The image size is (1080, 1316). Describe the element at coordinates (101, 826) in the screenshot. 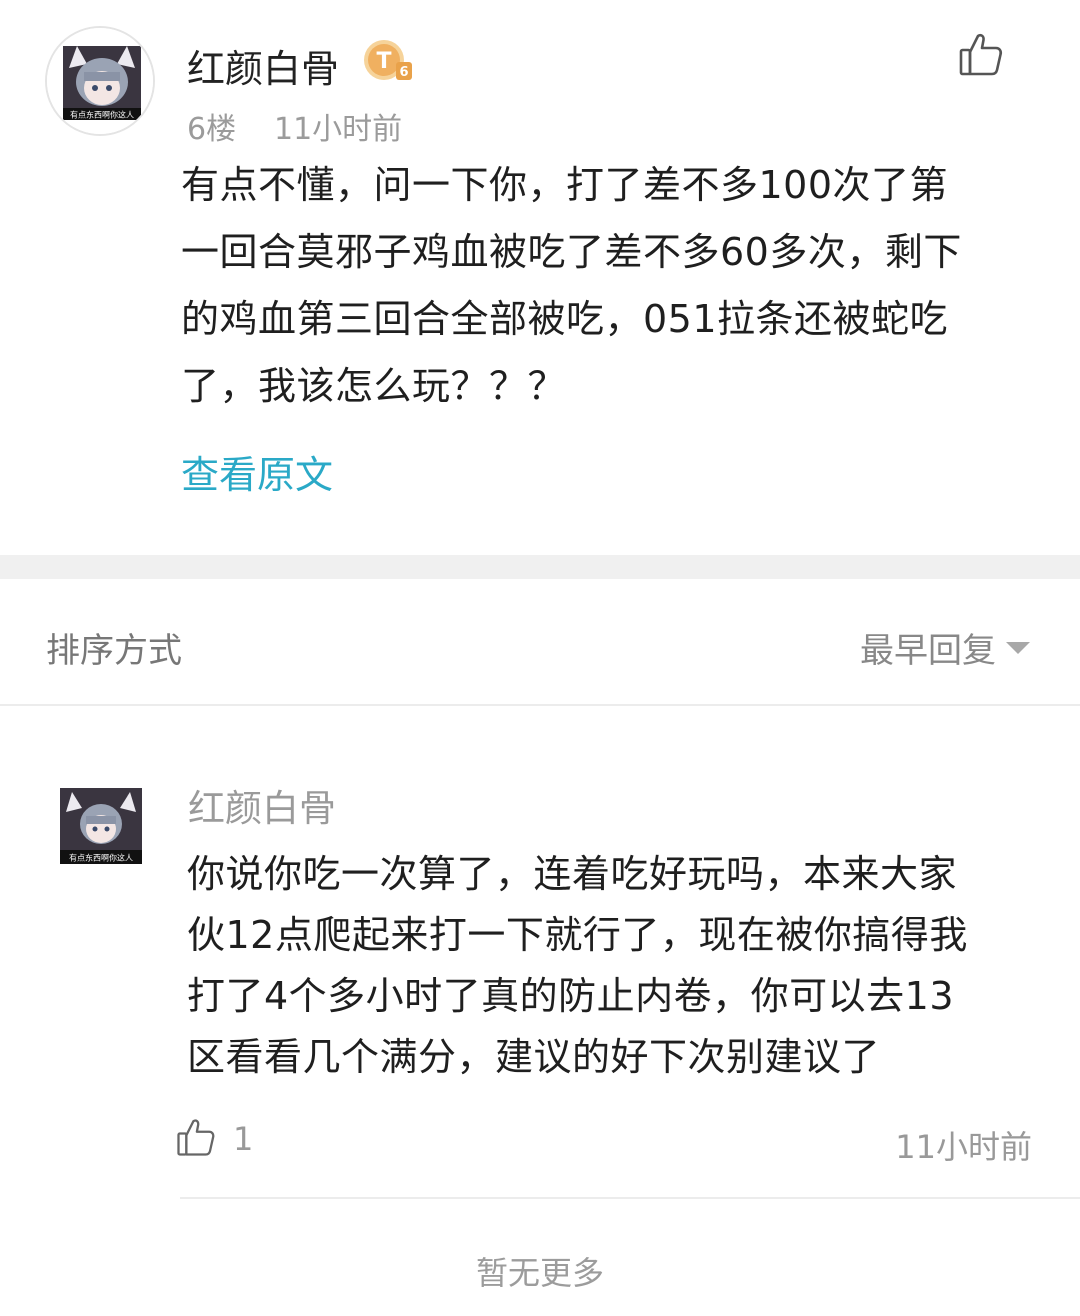

I see `reply-avatar: 有点东西啊你这人` at that location.